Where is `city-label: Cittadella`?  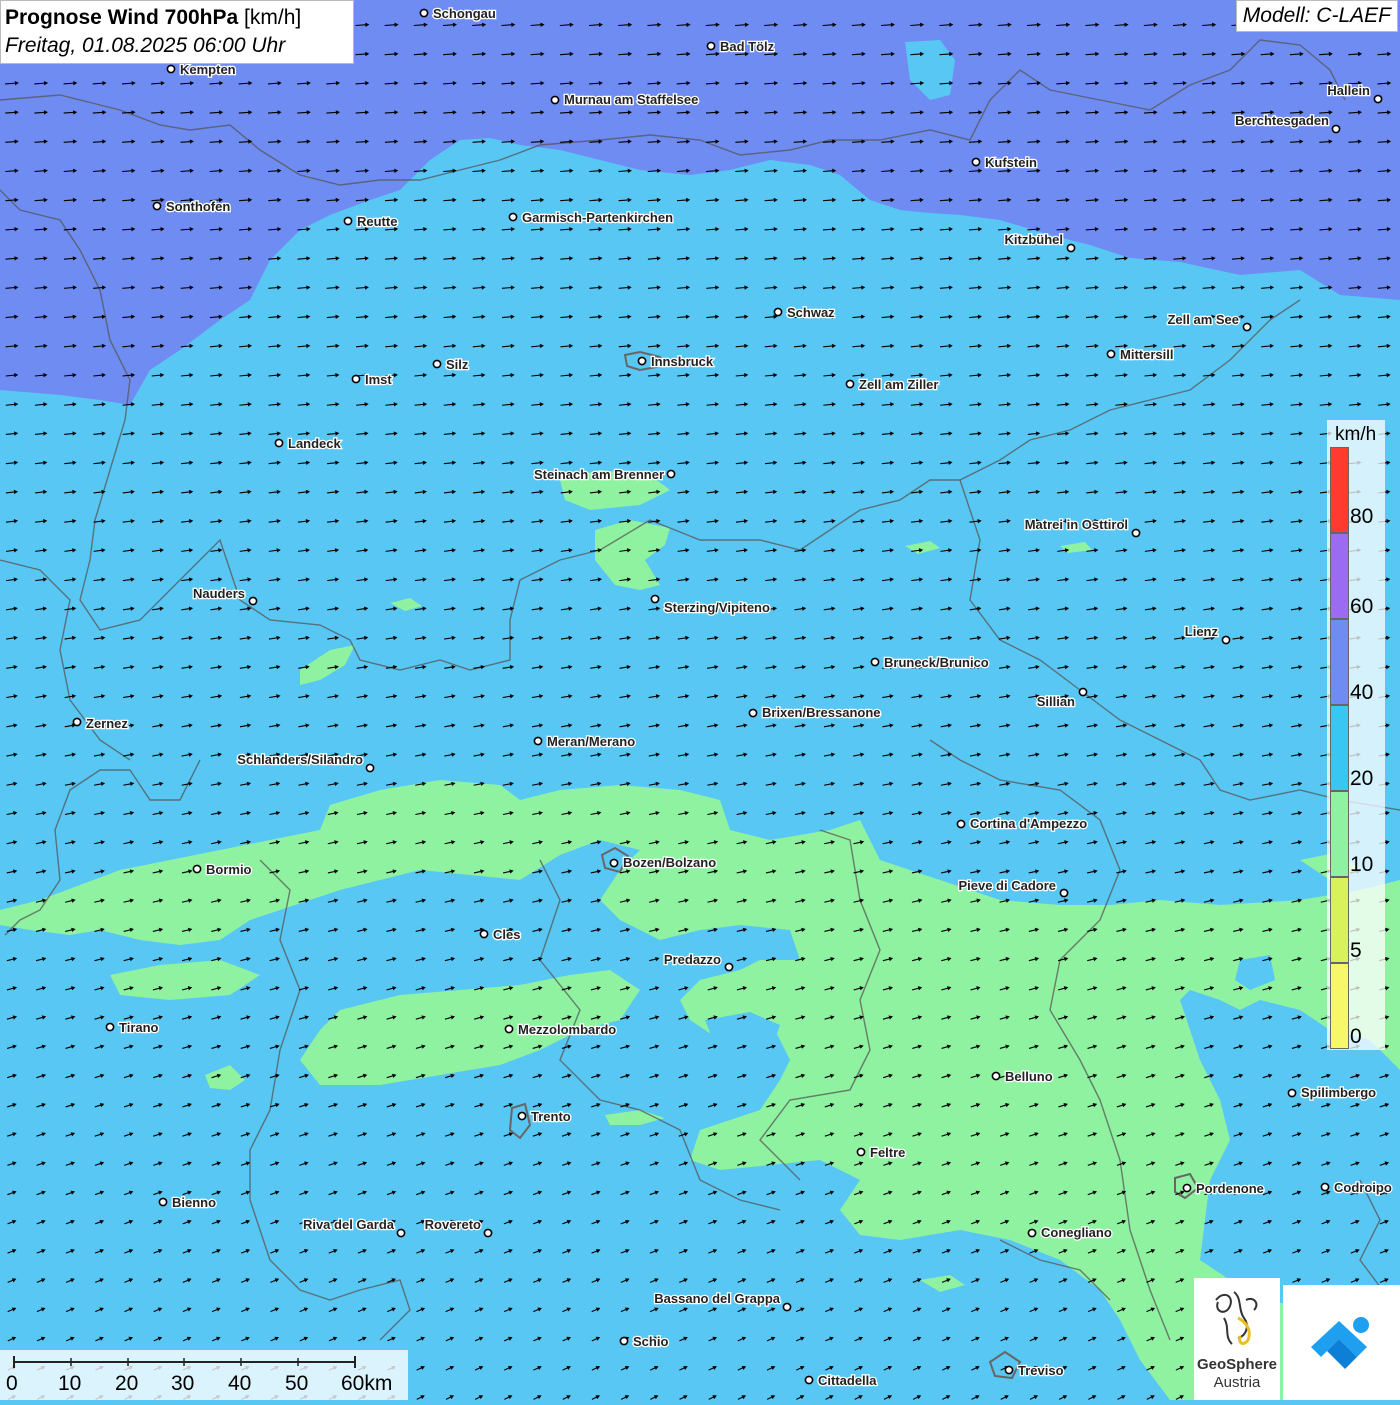
city-label: Cittadella is located at coordinates (847, 1380).